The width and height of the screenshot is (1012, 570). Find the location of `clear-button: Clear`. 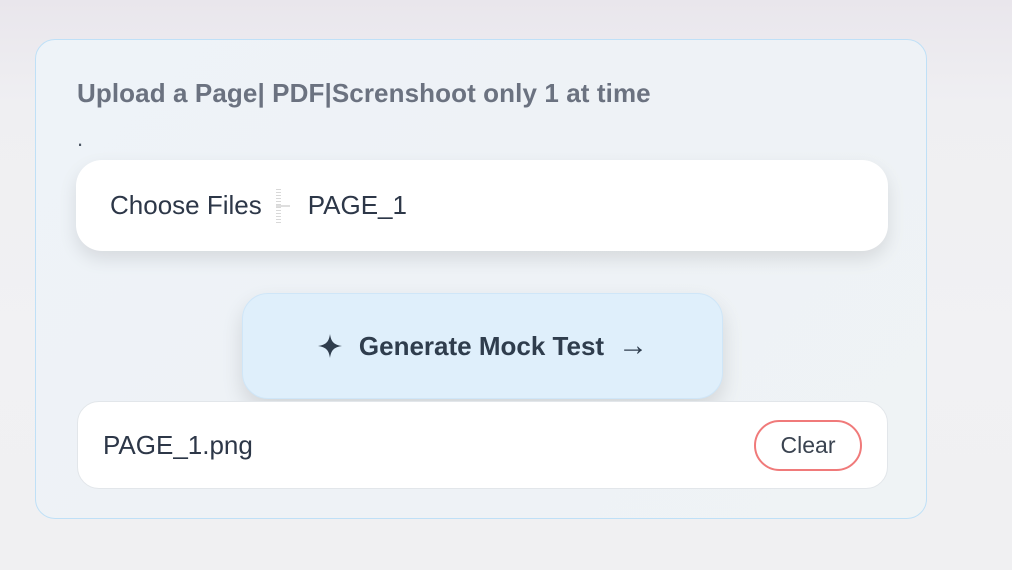

clear-button: Clear is located at coordinates (808, 445).